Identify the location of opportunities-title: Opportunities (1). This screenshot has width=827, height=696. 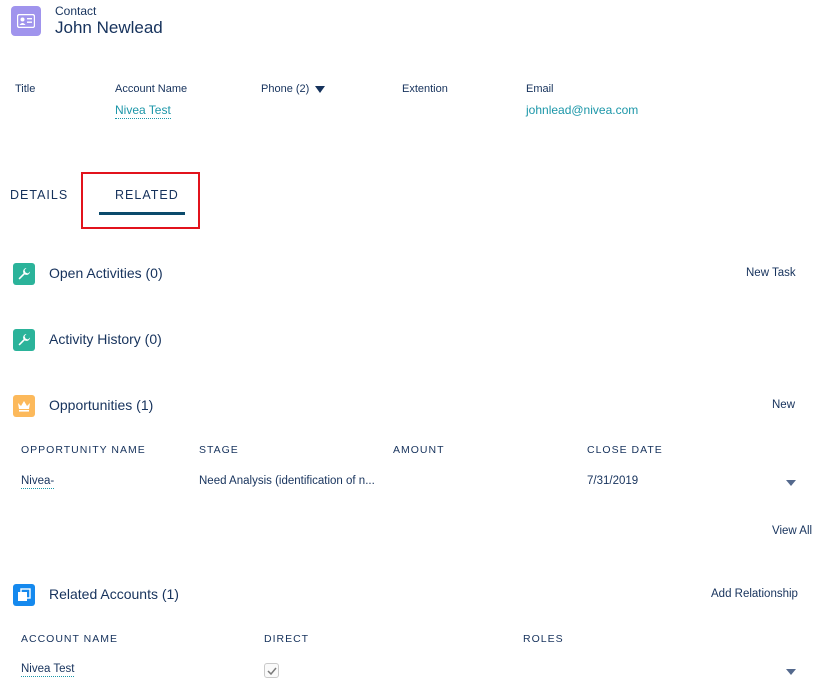
(101, 405).